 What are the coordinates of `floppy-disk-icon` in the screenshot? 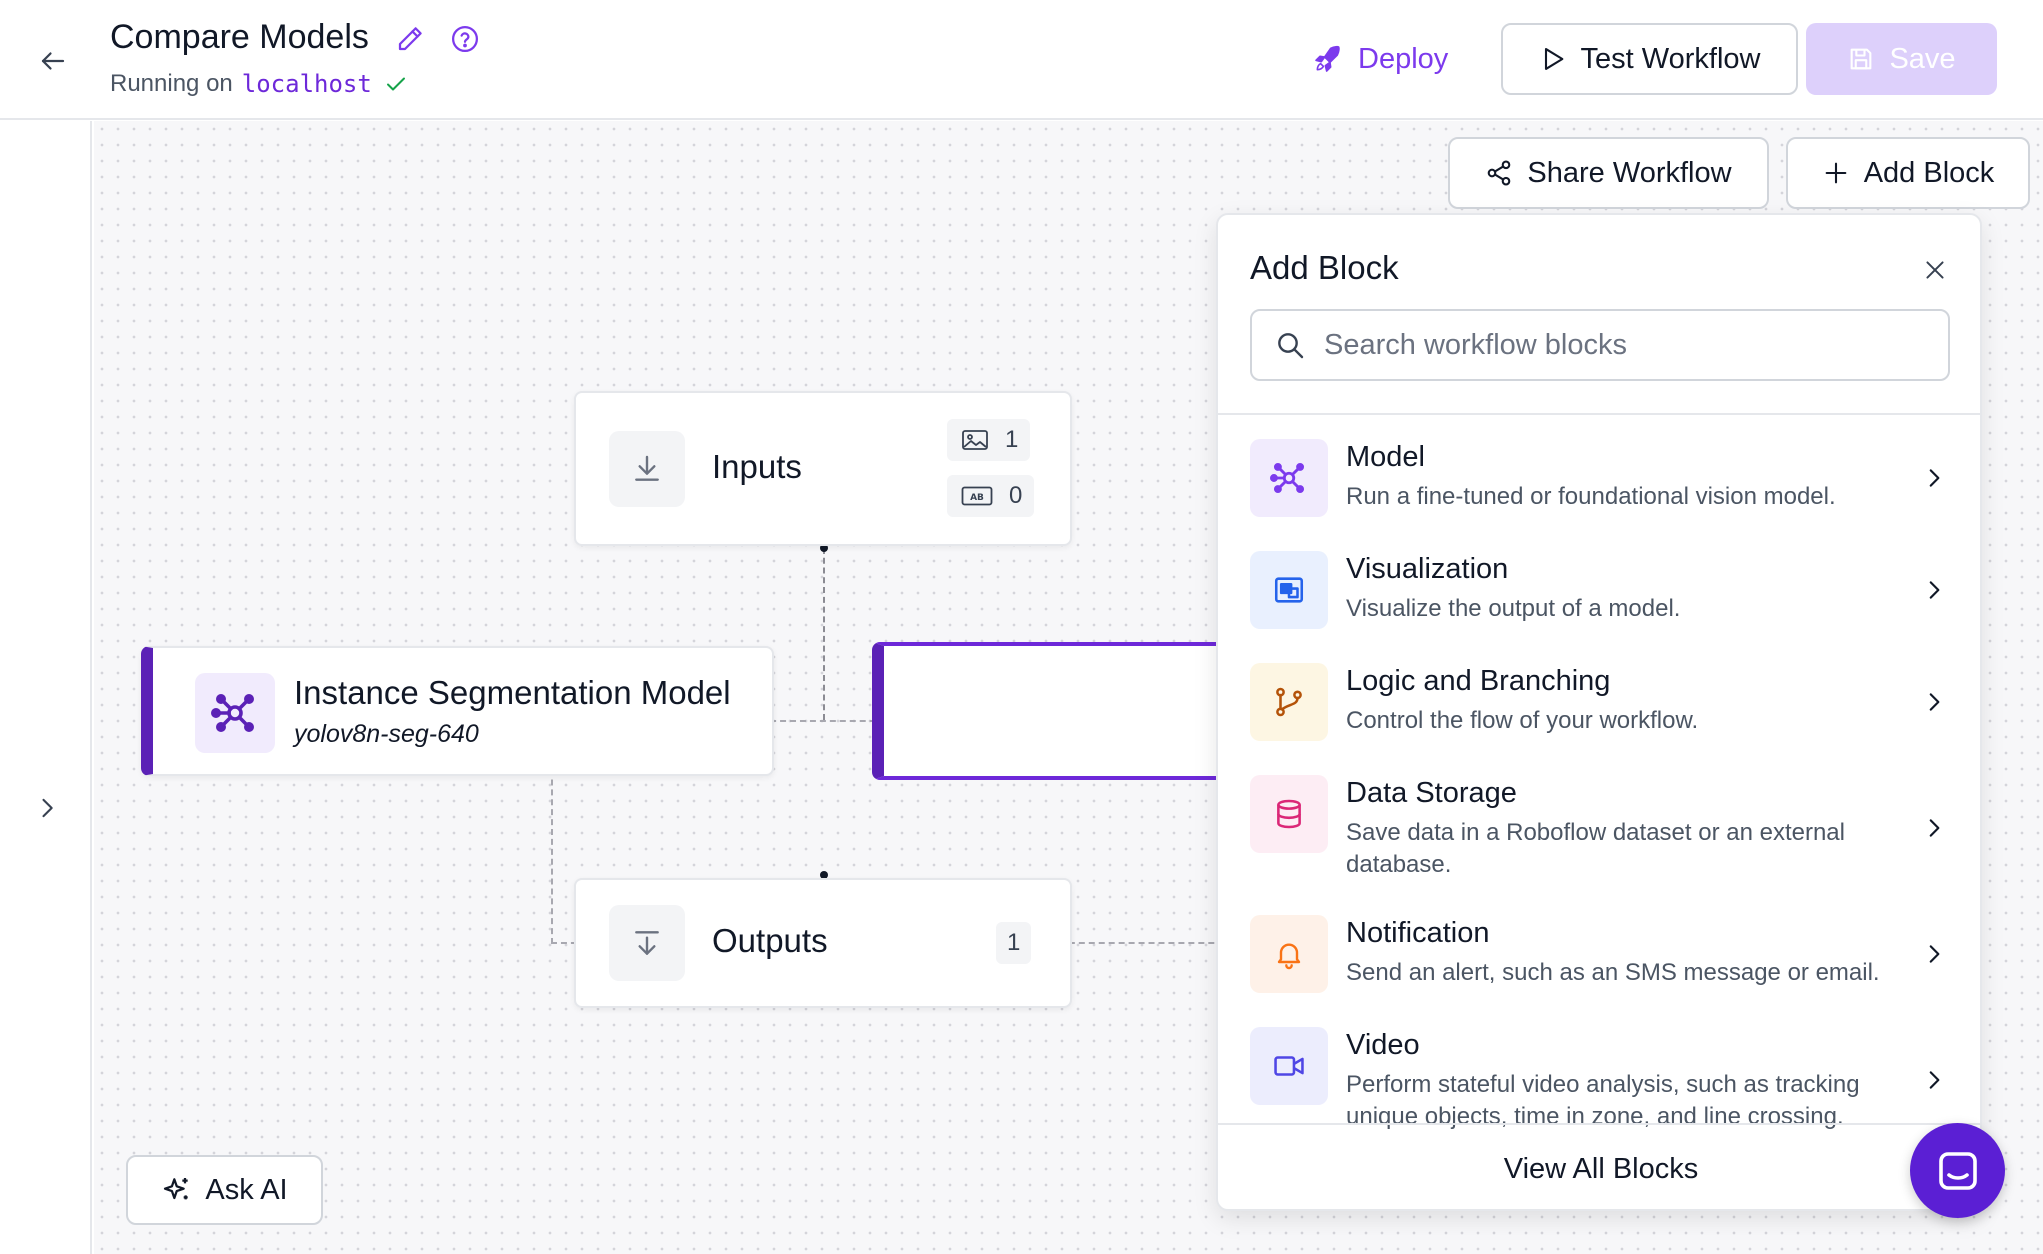 It's located at (1861, 59).